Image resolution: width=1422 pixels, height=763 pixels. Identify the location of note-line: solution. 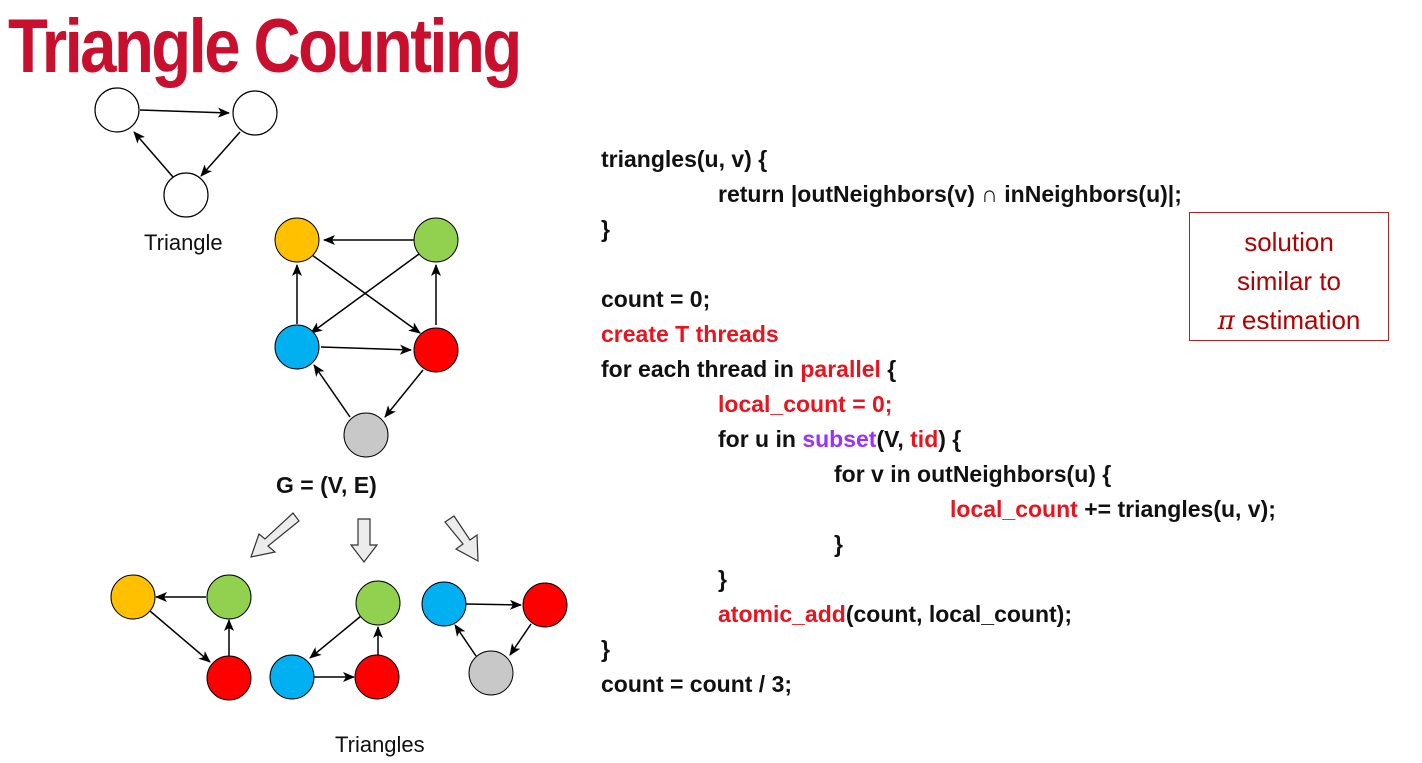
(1289, 242).